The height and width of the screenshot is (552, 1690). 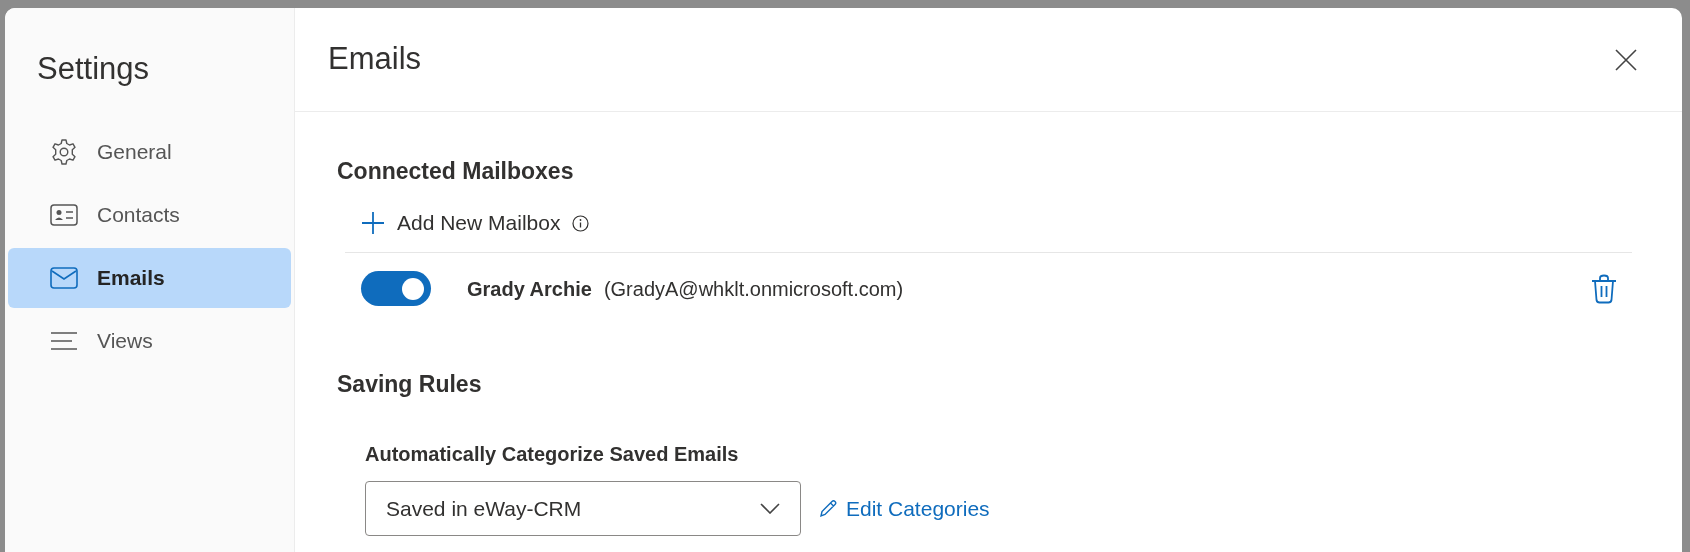 What do you see at coordinates (64, 152) in the screenshot?
I see `gear-icon` at bounding box center [64, 152].